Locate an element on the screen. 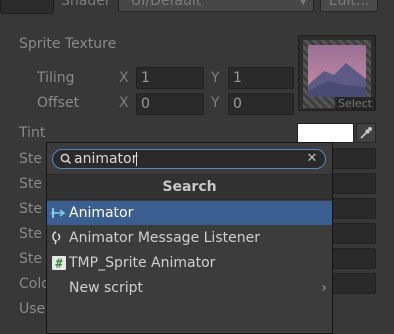 The image size is (394, 334). texture-select-button: Select is located at coordinates (355, 103).